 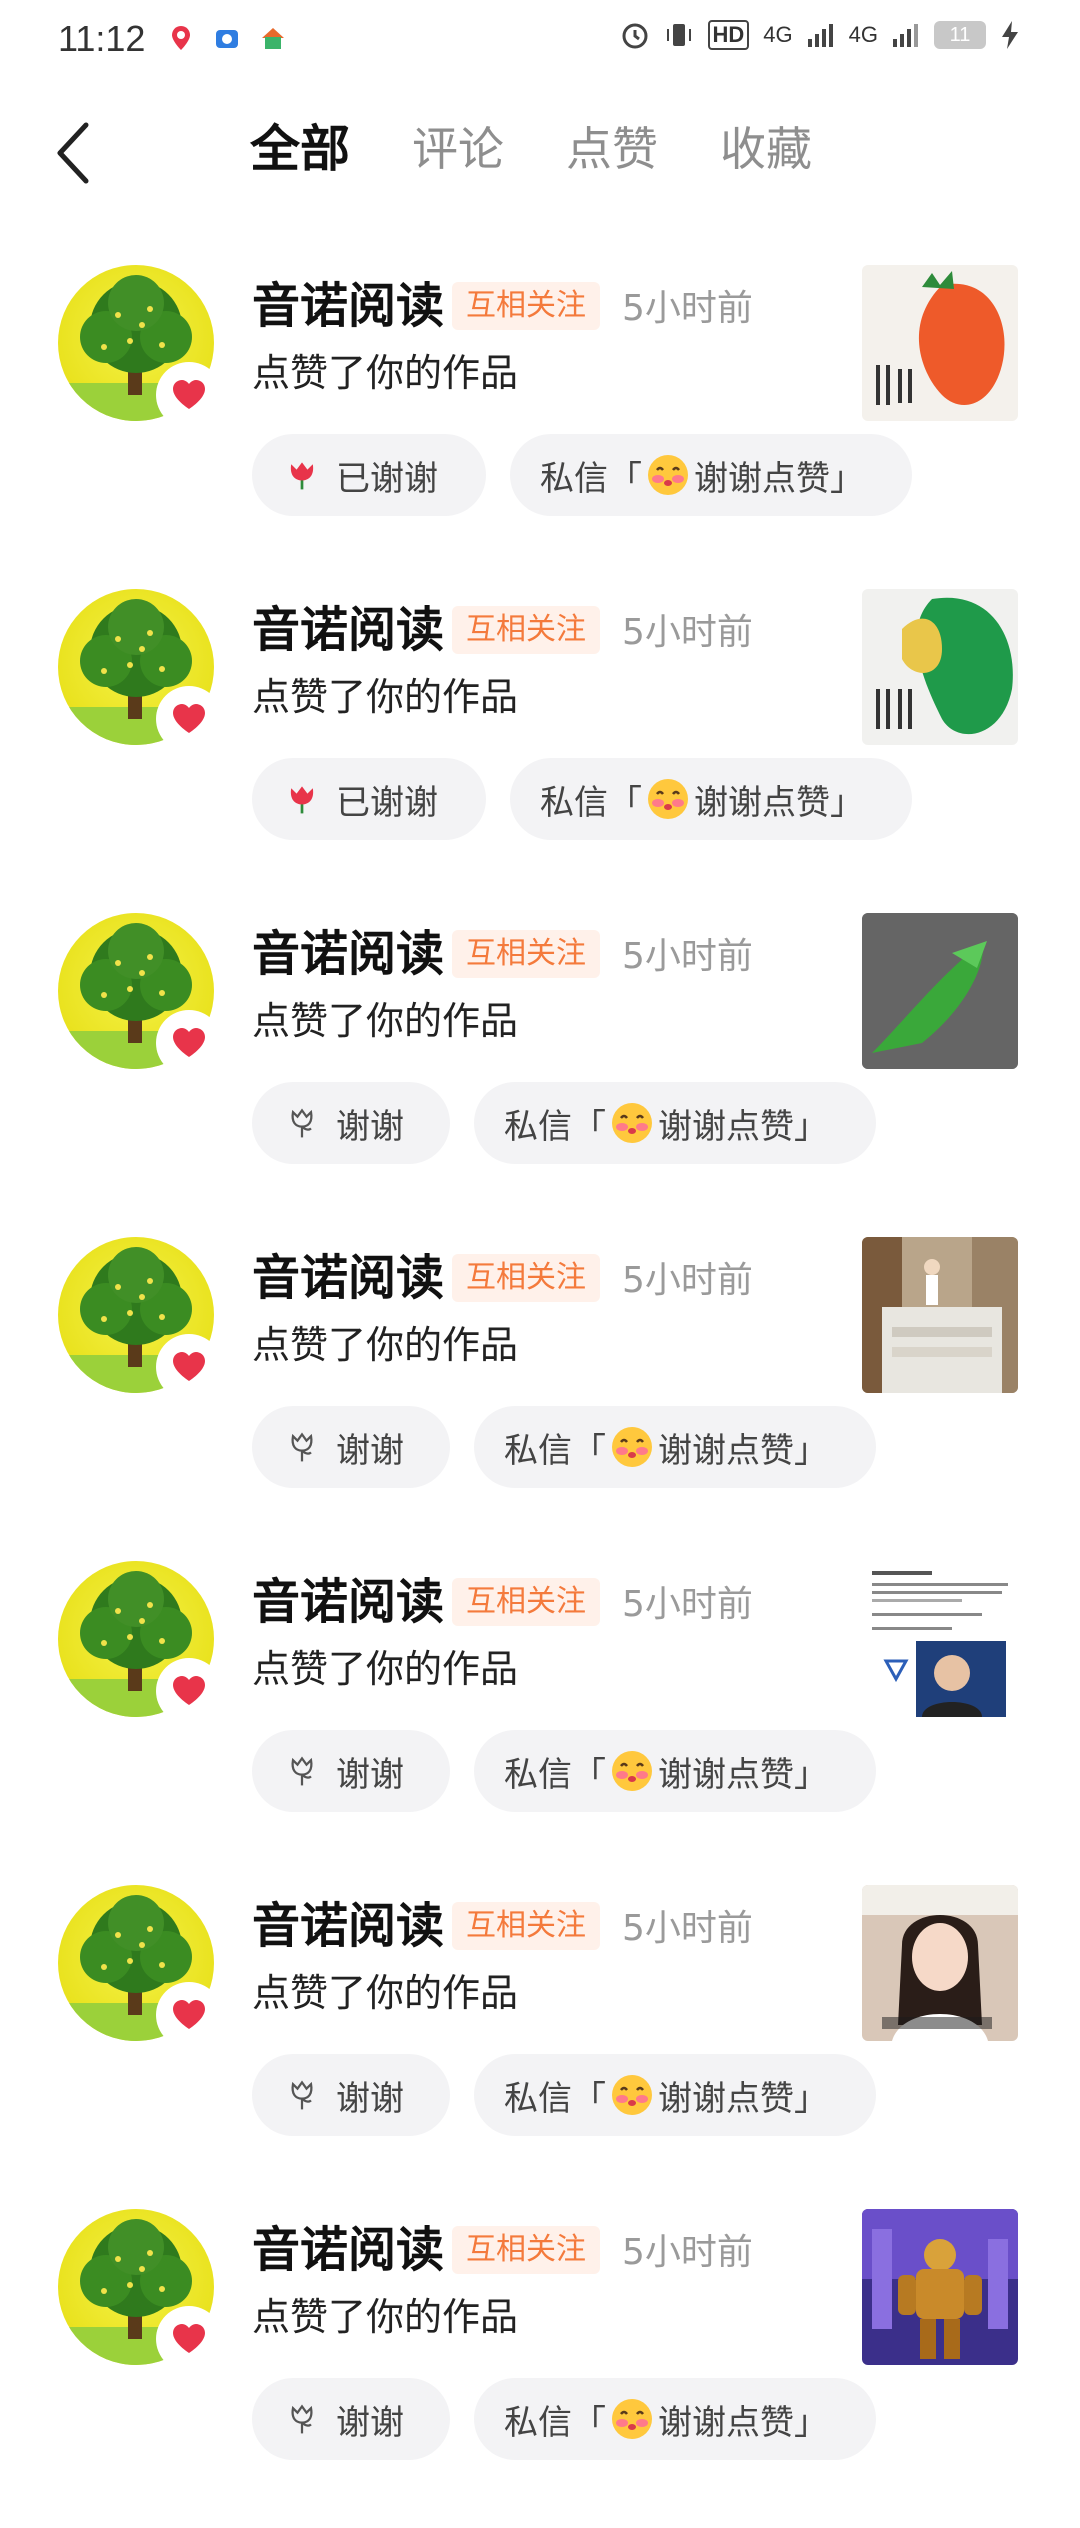 What do you see at coordinates (820, 35) in the screenshot?
I see `status-right: HD 4G 4G 11` at bounding box center [820, 35].